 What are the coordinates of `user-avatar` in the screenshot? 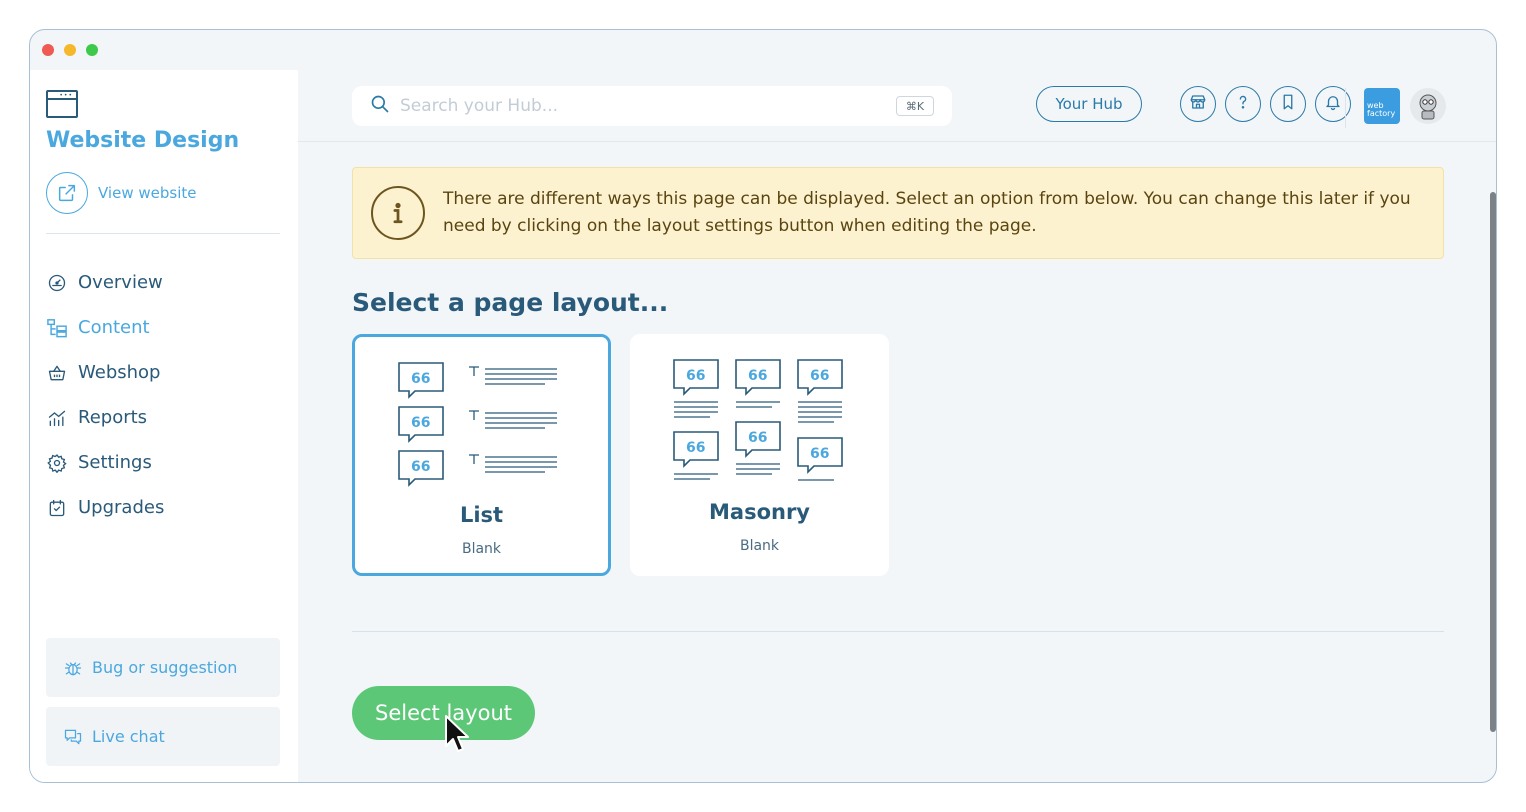 It's located at (1428, 106).